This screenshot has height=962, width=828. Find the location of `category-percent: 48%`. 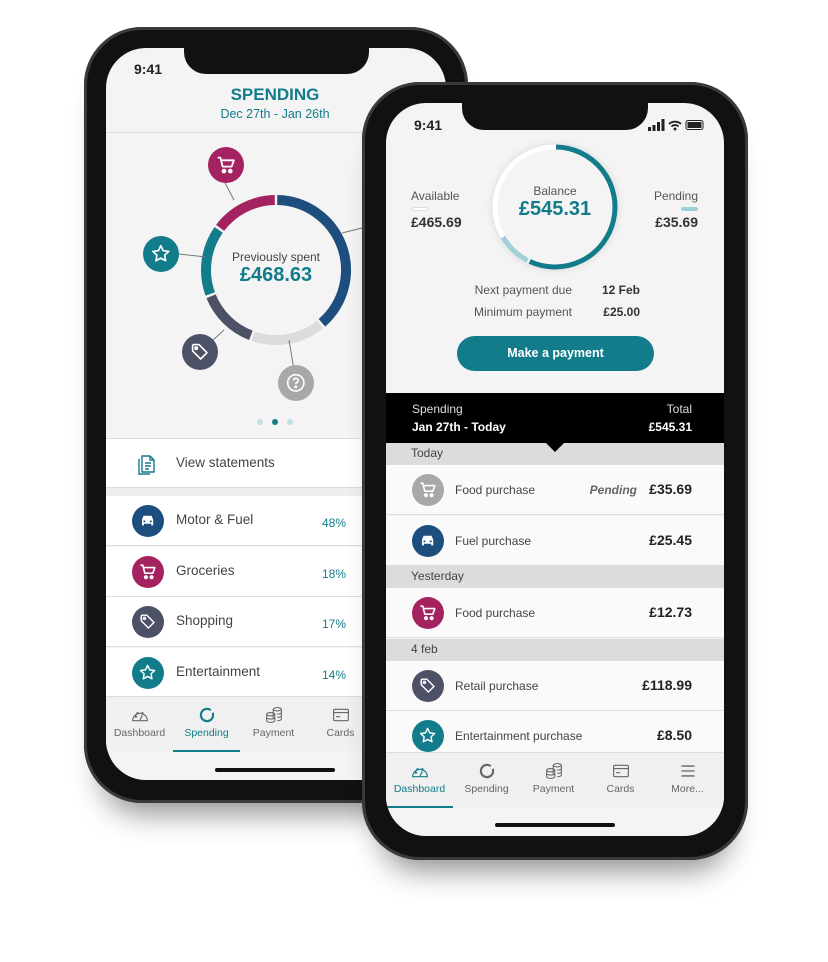

category-percent: 48% is located at coordinates (334, 523).